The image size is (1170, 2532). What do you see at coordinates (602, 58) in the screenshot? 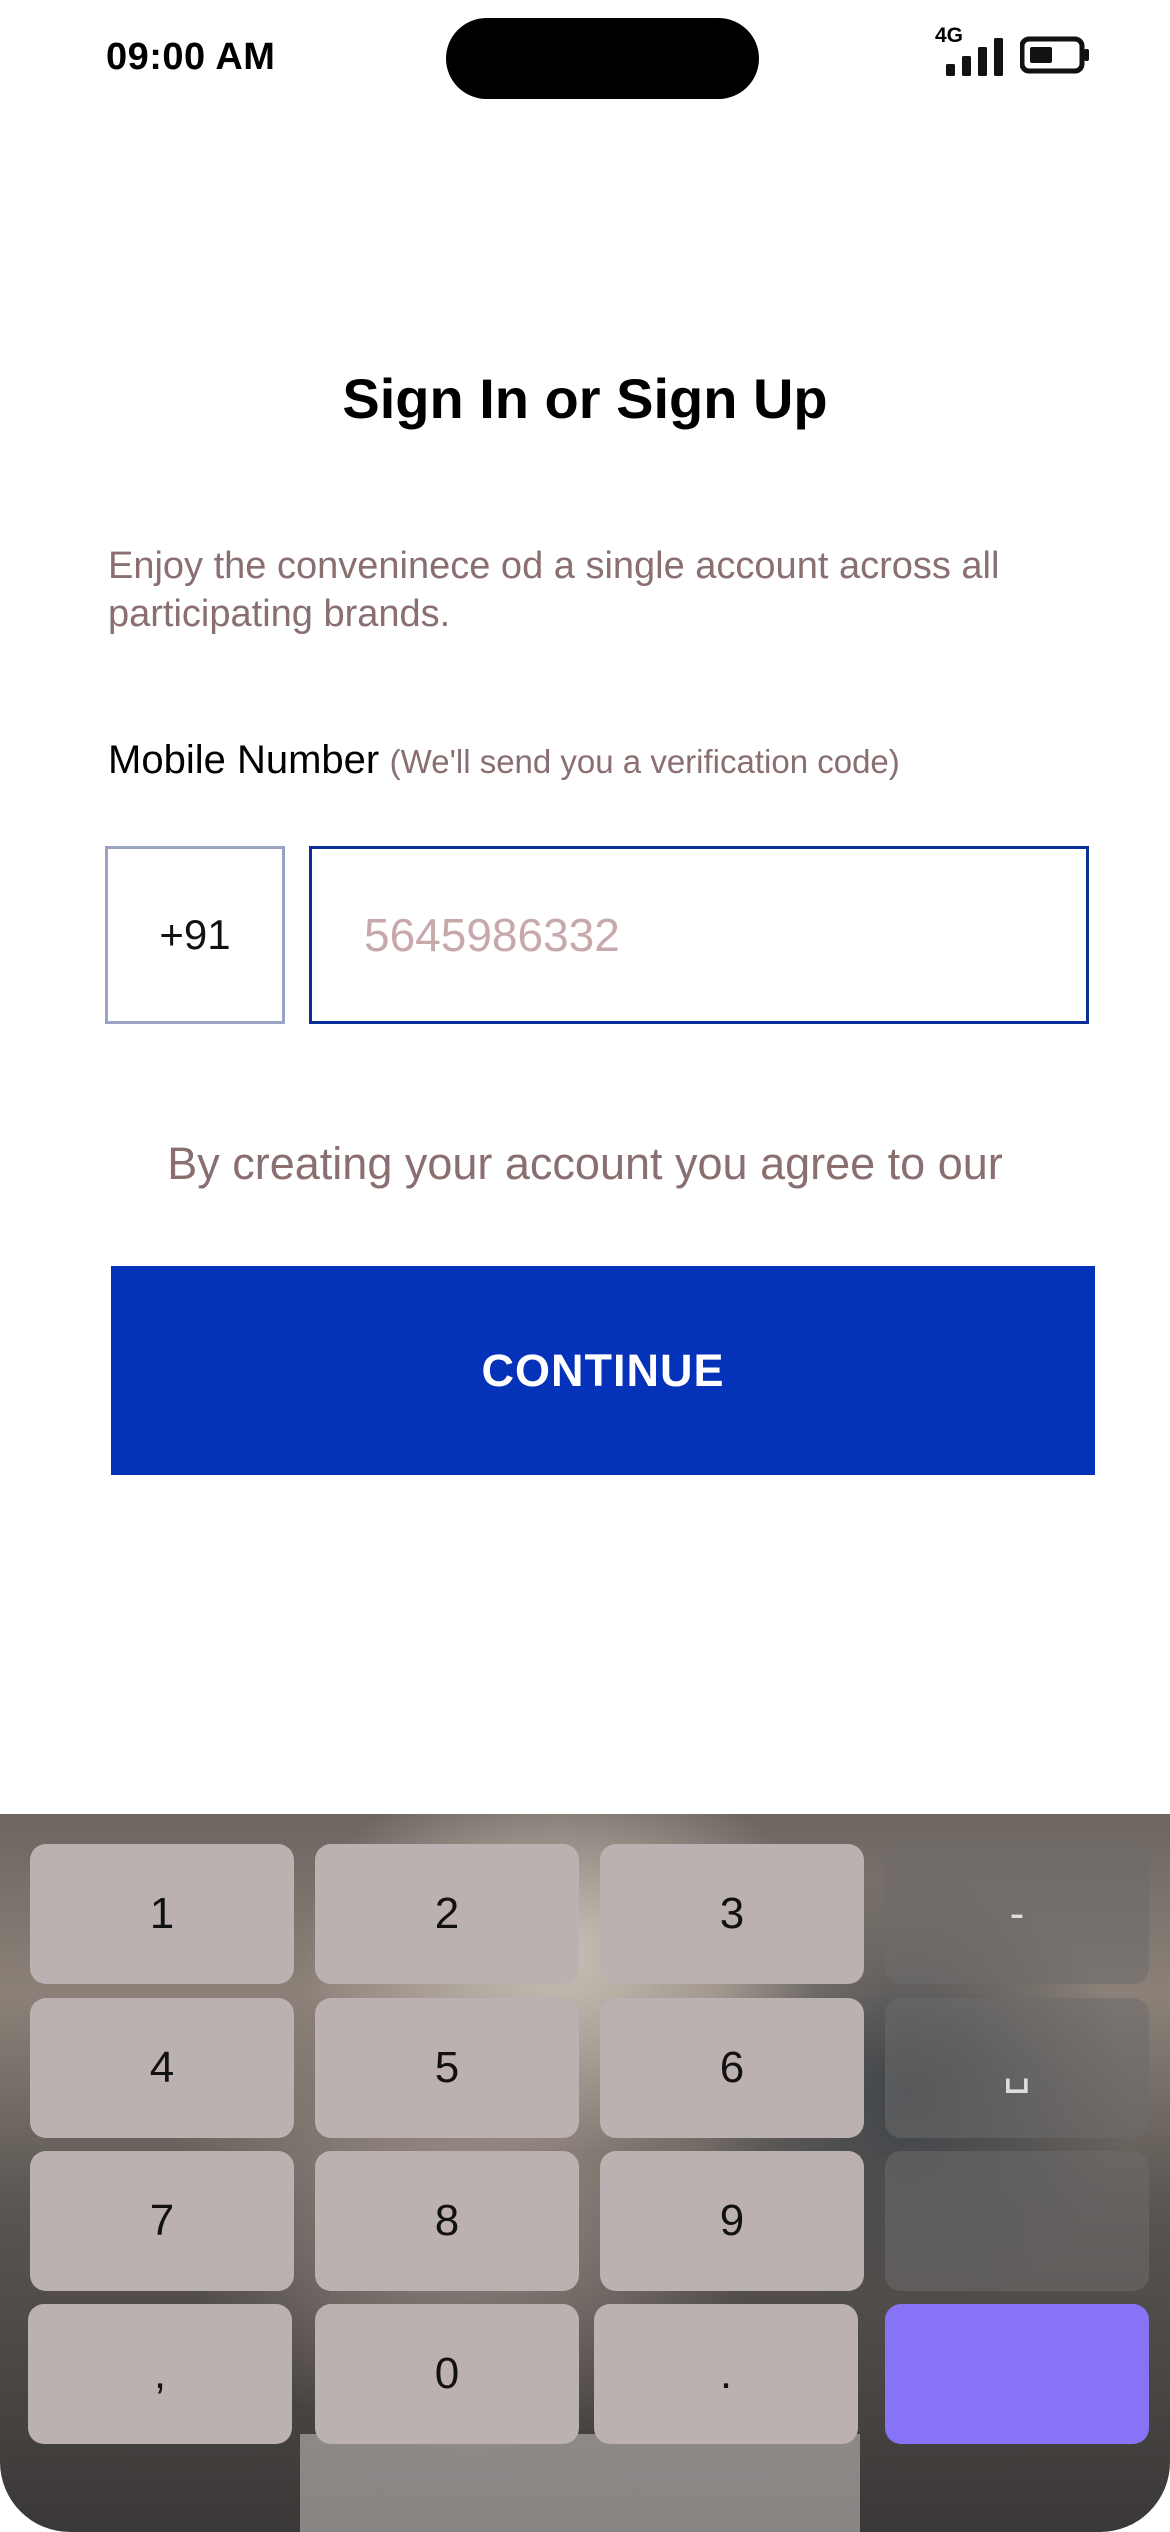
I see `dynamic-island` at bounding box center [602, 58].